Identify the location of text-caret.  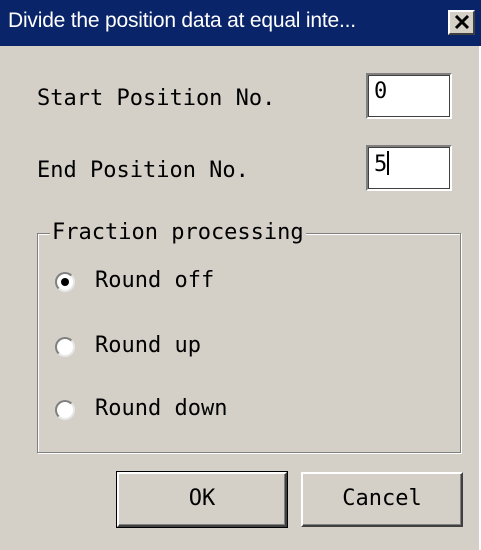
(388, 163).